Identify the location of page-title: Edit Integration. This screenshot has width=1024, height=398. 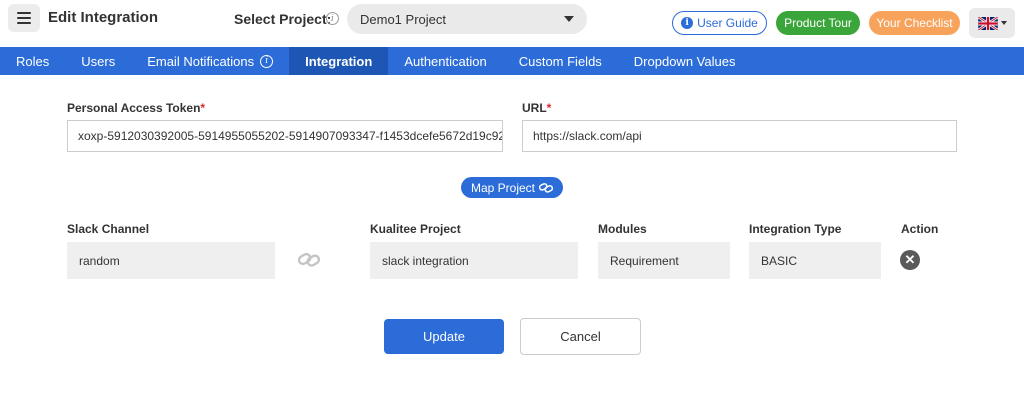
(103, 17).